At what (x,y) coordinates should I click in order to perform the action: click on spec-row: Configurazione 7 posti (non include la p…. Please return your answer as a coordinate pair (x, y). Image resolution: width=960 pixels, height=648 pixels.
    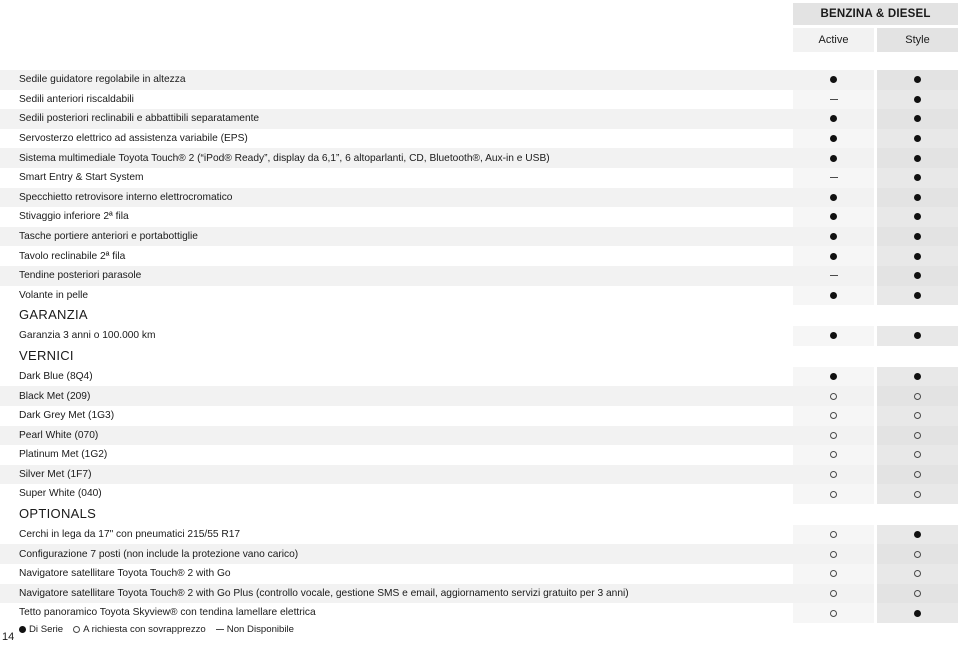
    Looking at the image, I should click on (480, 554).